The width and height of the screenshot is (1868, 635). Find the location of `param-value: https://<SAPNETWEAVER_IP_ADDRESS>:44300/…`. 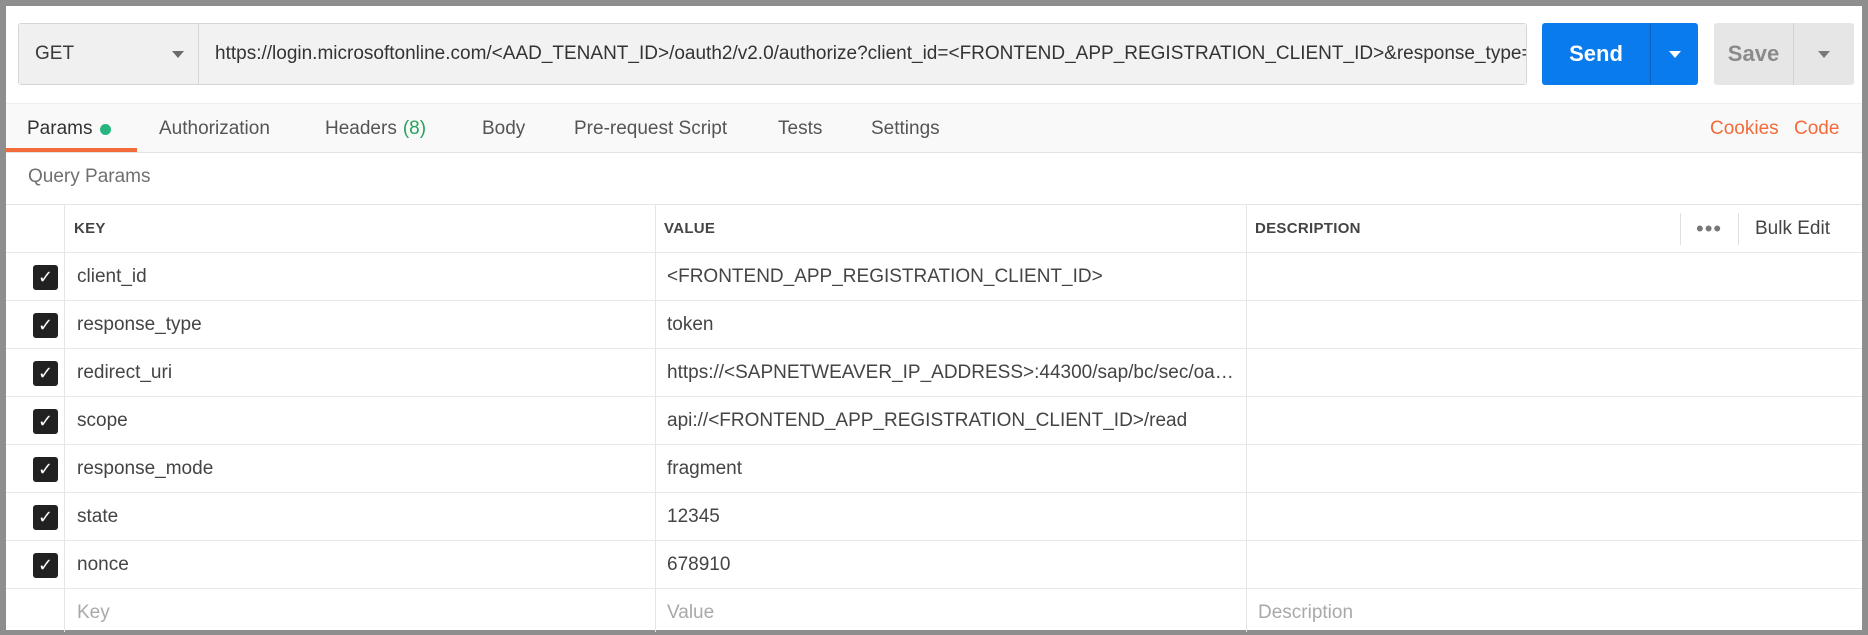

param-value: https://<SAPNETWEAVER_IP_ADDRESS>:44300/… is located at coordinates (954, 372).